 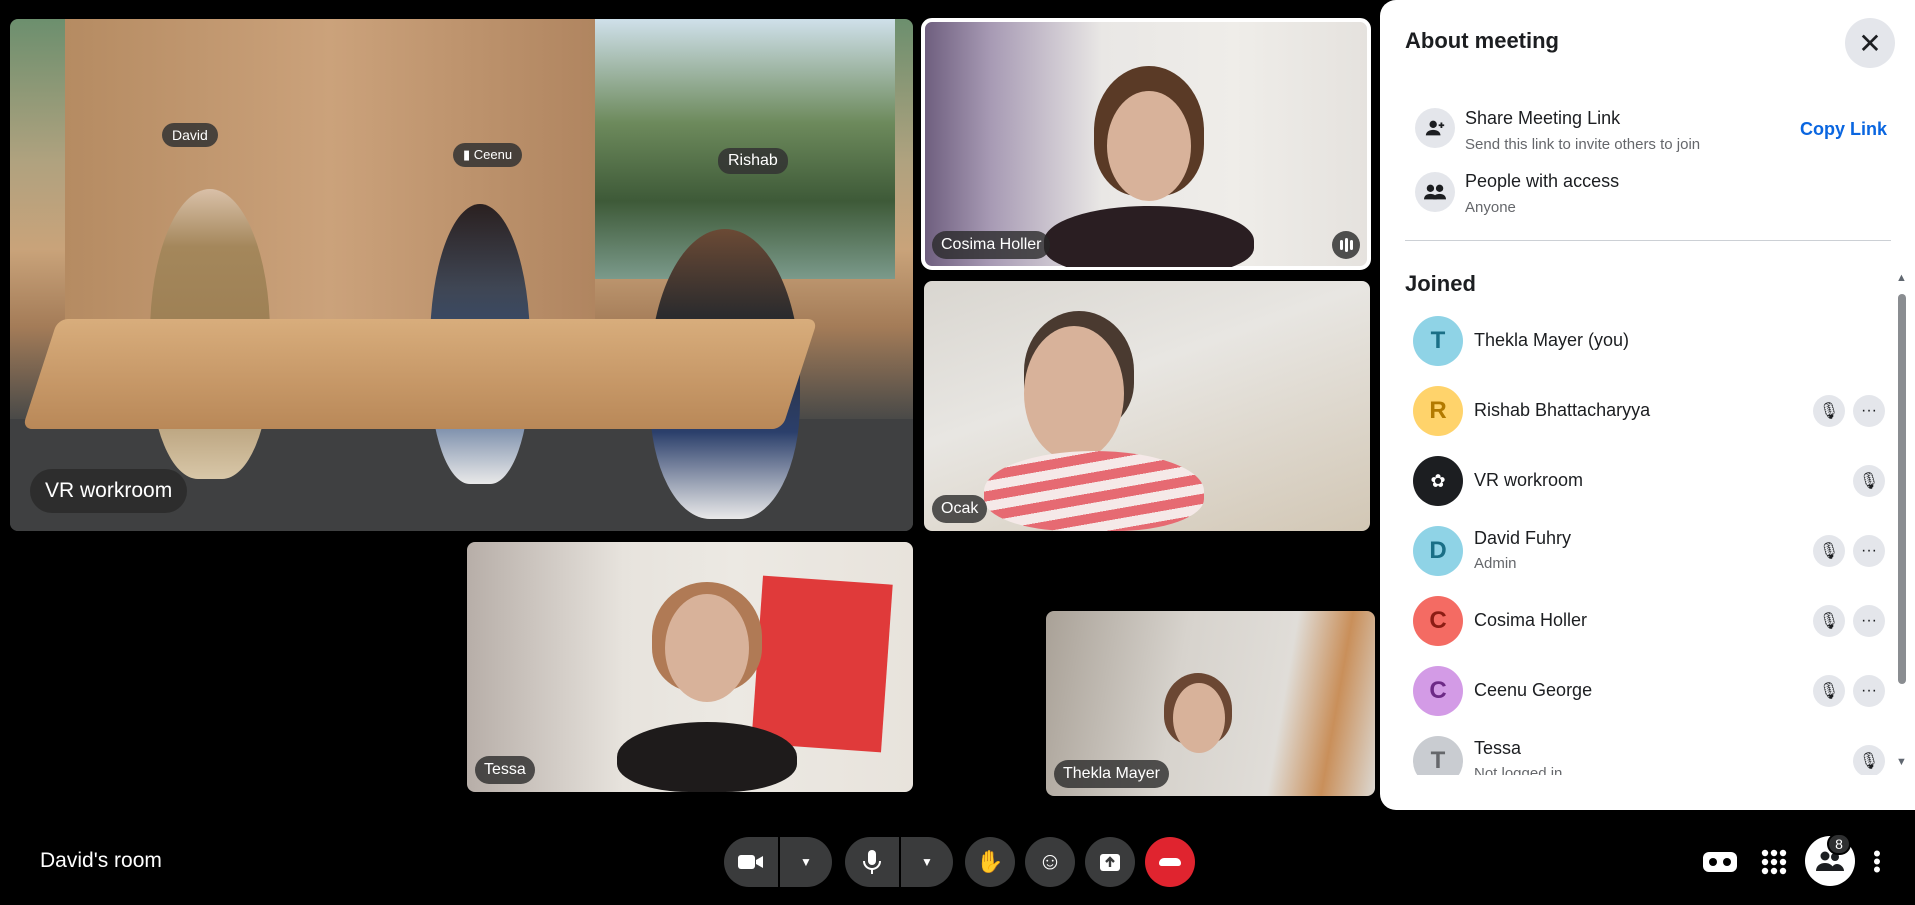 I want to click on participant-row: ✿ VR workroom 🎙, so click(x=1649, y=481).